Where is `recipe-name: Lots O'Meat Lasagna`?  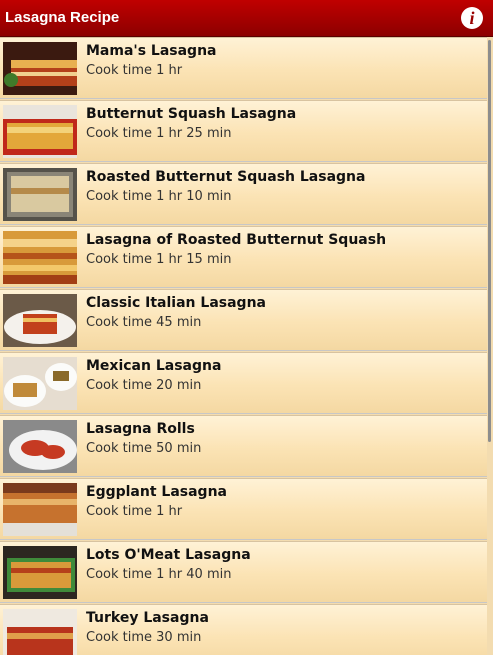
recipe-name: Lots O'Meat Lasagna is located at coordinates (168, 555).